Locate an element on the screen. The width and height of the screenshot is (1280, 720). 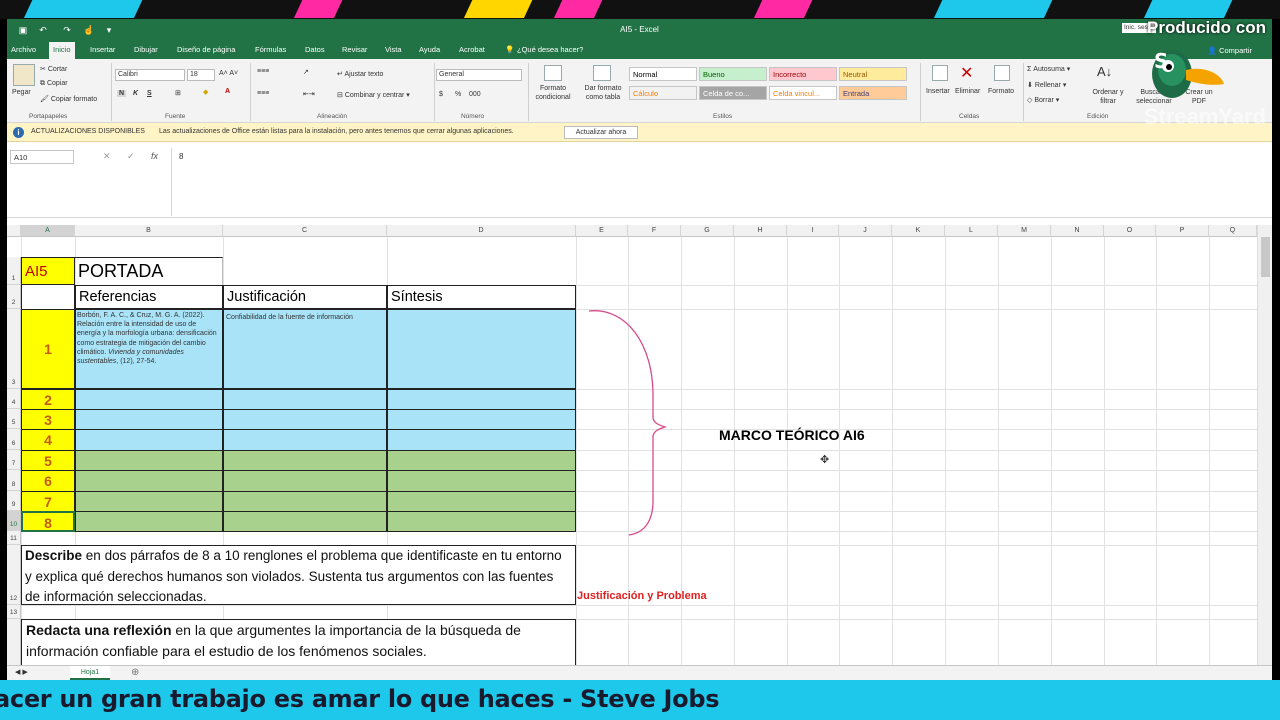
copy-button: ⧉ Copiar is located at coordinates (54, 84).